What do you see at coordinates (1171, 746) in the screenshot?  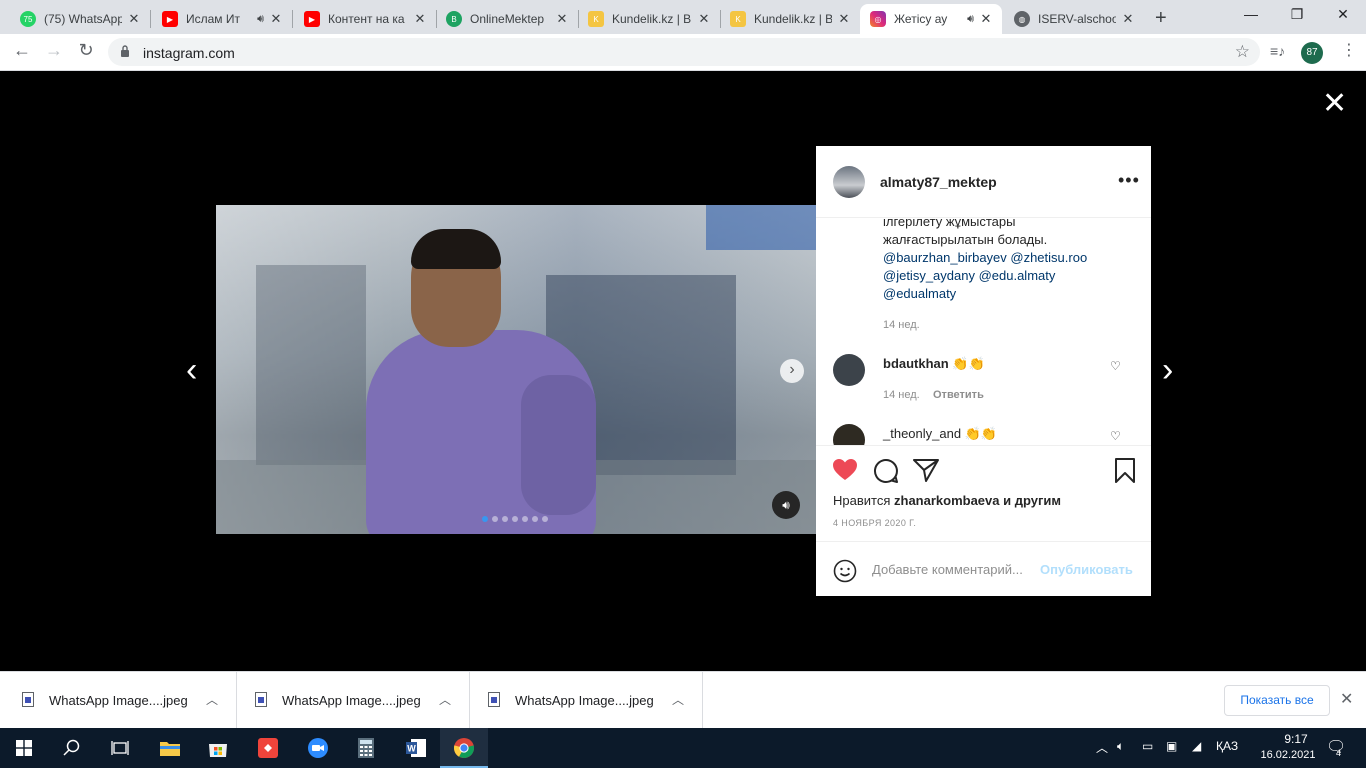 I see `meet-now-icon: ▣` at bounding box center [1171, 746].